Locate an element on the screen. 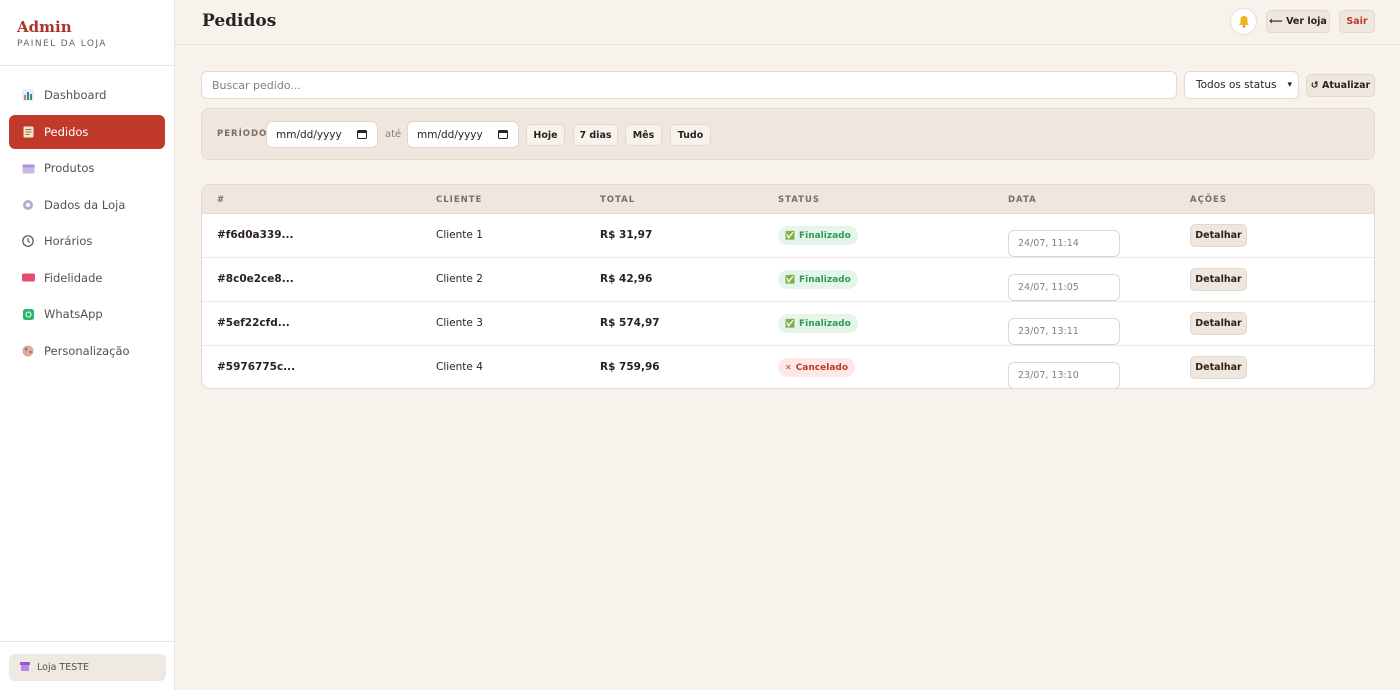 The width and height of the screenshot is (1400, 690). date-from-value: mm/dd/yyyy is located at coordinates (309, 134).